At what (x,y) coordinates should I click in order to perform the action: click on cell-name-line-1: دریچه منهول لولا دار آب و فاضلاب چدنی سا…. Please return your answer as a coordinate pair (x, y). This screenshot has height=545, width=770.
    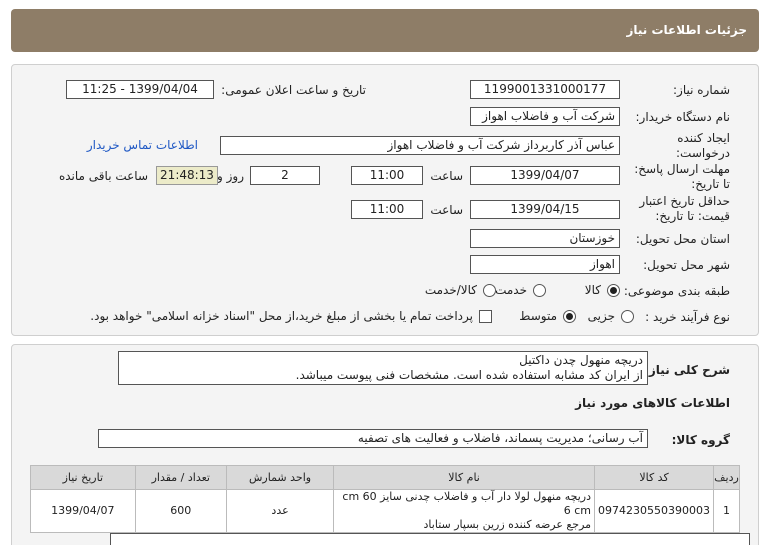
    Looking at the image, I should click on (467, 503).